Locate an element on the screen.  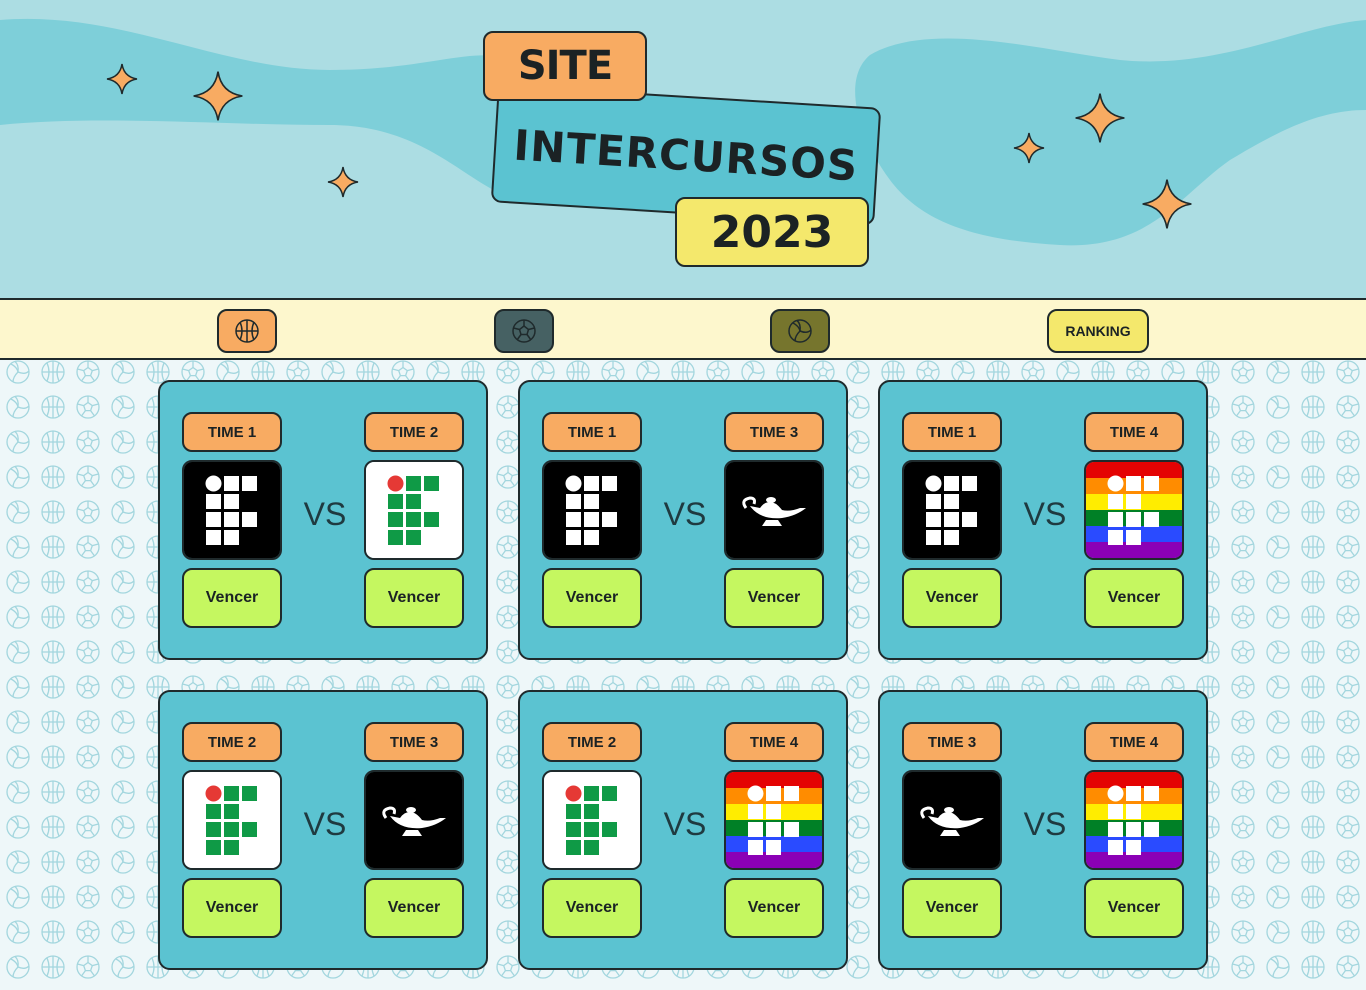
nav-ranking-button: RANKING is located at coordinates (1098, 331).